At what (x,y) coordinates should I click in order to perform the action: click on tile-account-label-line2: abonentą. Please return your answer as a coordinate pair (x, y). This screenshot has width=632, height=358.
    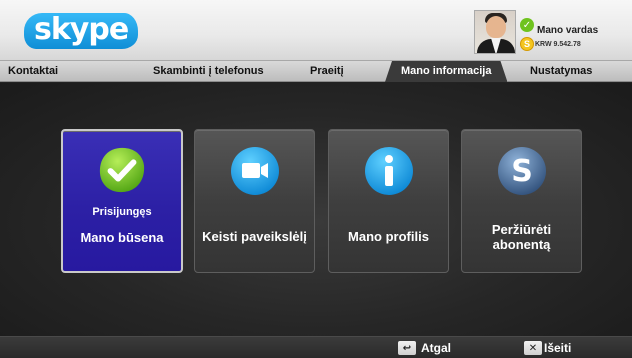
    Looking at the image, I should click on (521, 244).